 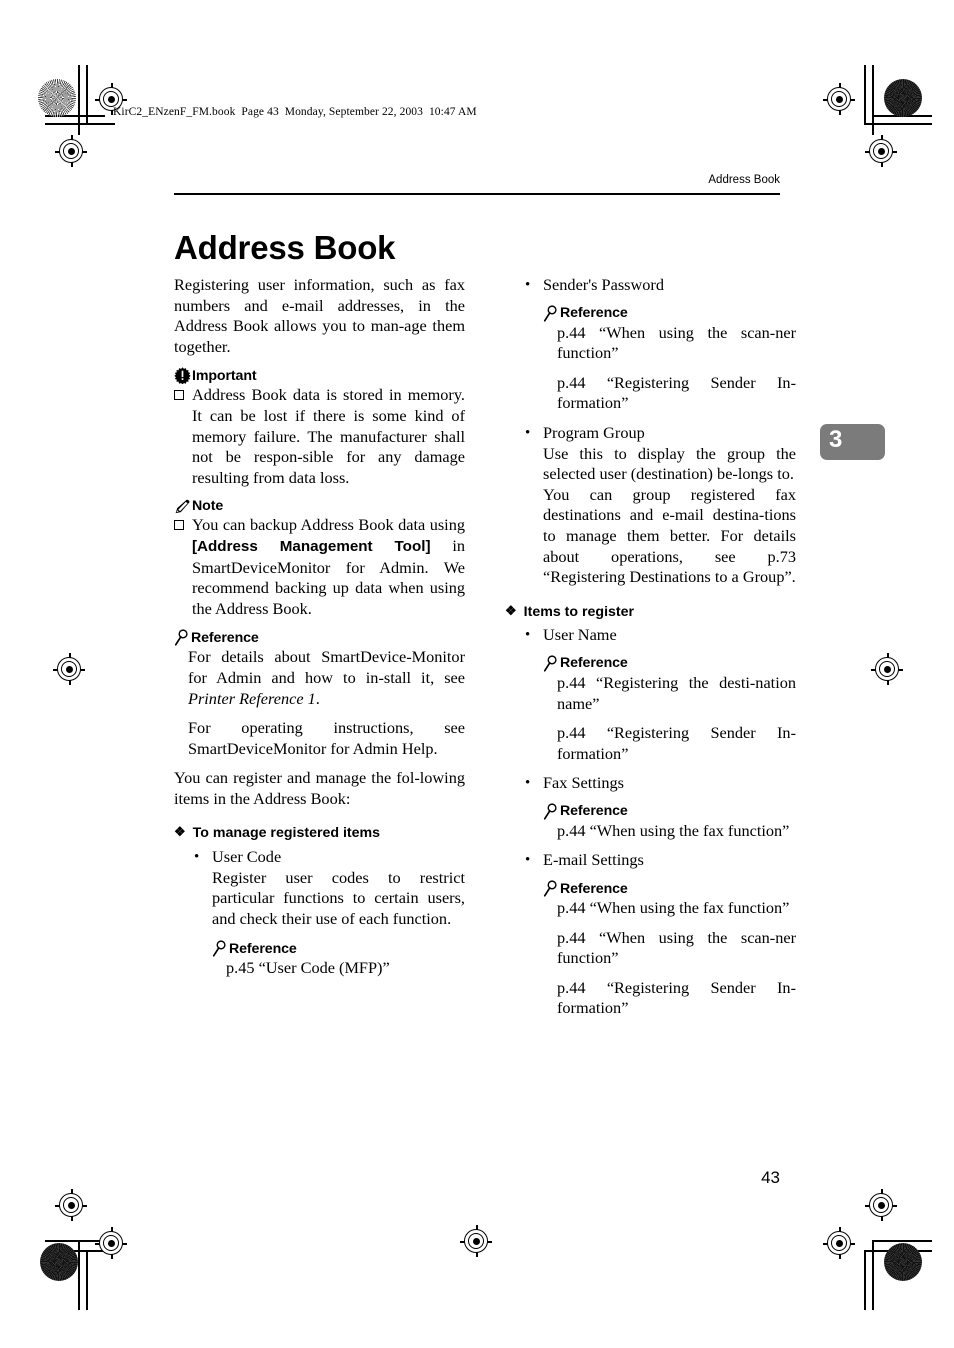 What do you see at coordinates (650, 612) in the screenshot?
I see `section-heading-items-to-register: ❖ Items to register` at bounding box center [650, 612].